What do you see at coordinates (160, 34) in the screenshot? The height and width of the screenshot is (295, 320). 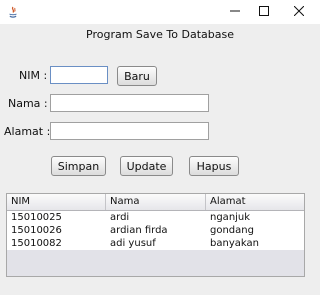 I see `page-title: Program Save To Database` at bounding box center [160, 34].